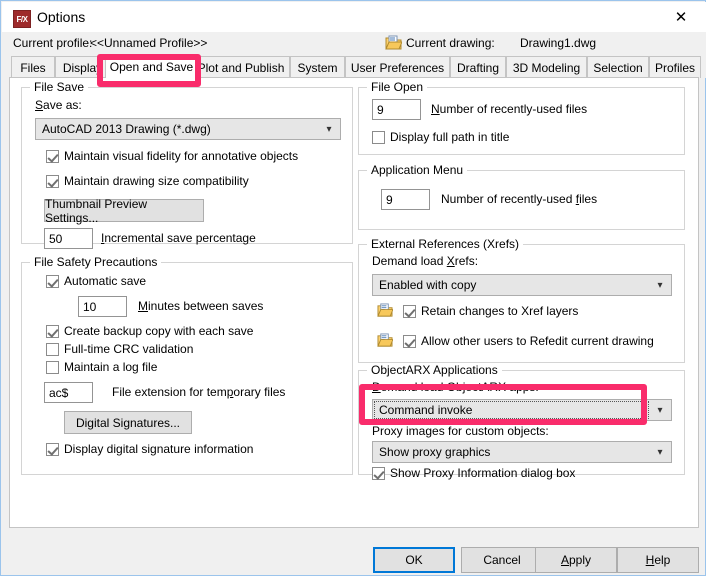 This screenshot has height=576, width=706. What do you see at coordinates (522, 452) in the screenshot?
I see `proxy-images-combo: Show proxy graphics ▾` at bounding box center [522, 452].